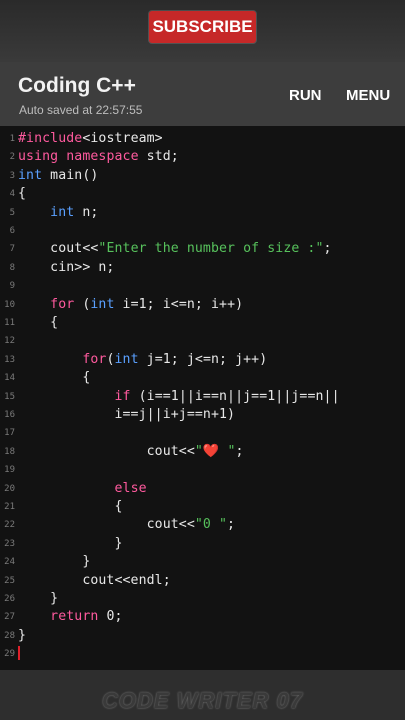 Image resolution: width=405 pixels, height=720 pixels. Describe the element at coordinates (9, 378) in the screenshot. I see `line-number: 14` at that location.